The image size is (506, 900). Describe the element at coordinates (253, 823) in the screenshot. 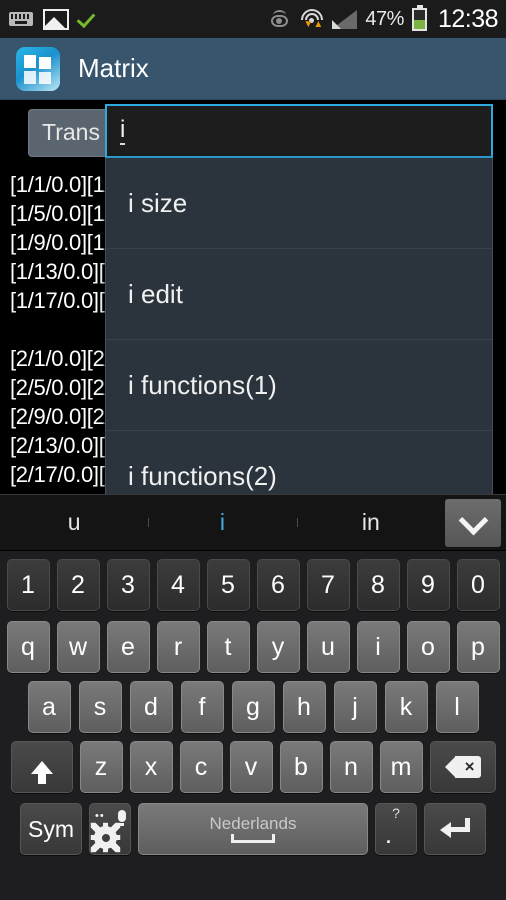

I see `space-key-language-label: Nederlands` at that location.